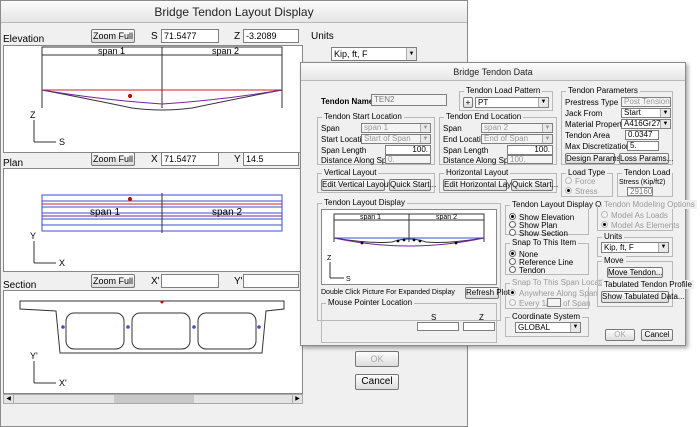 Image resolution: width=700 pixels, height=427 pixels. What do you see at coordinates (585, 181) in the screenshot?
I see `force-label: Force` at bounding box center [585, 181].